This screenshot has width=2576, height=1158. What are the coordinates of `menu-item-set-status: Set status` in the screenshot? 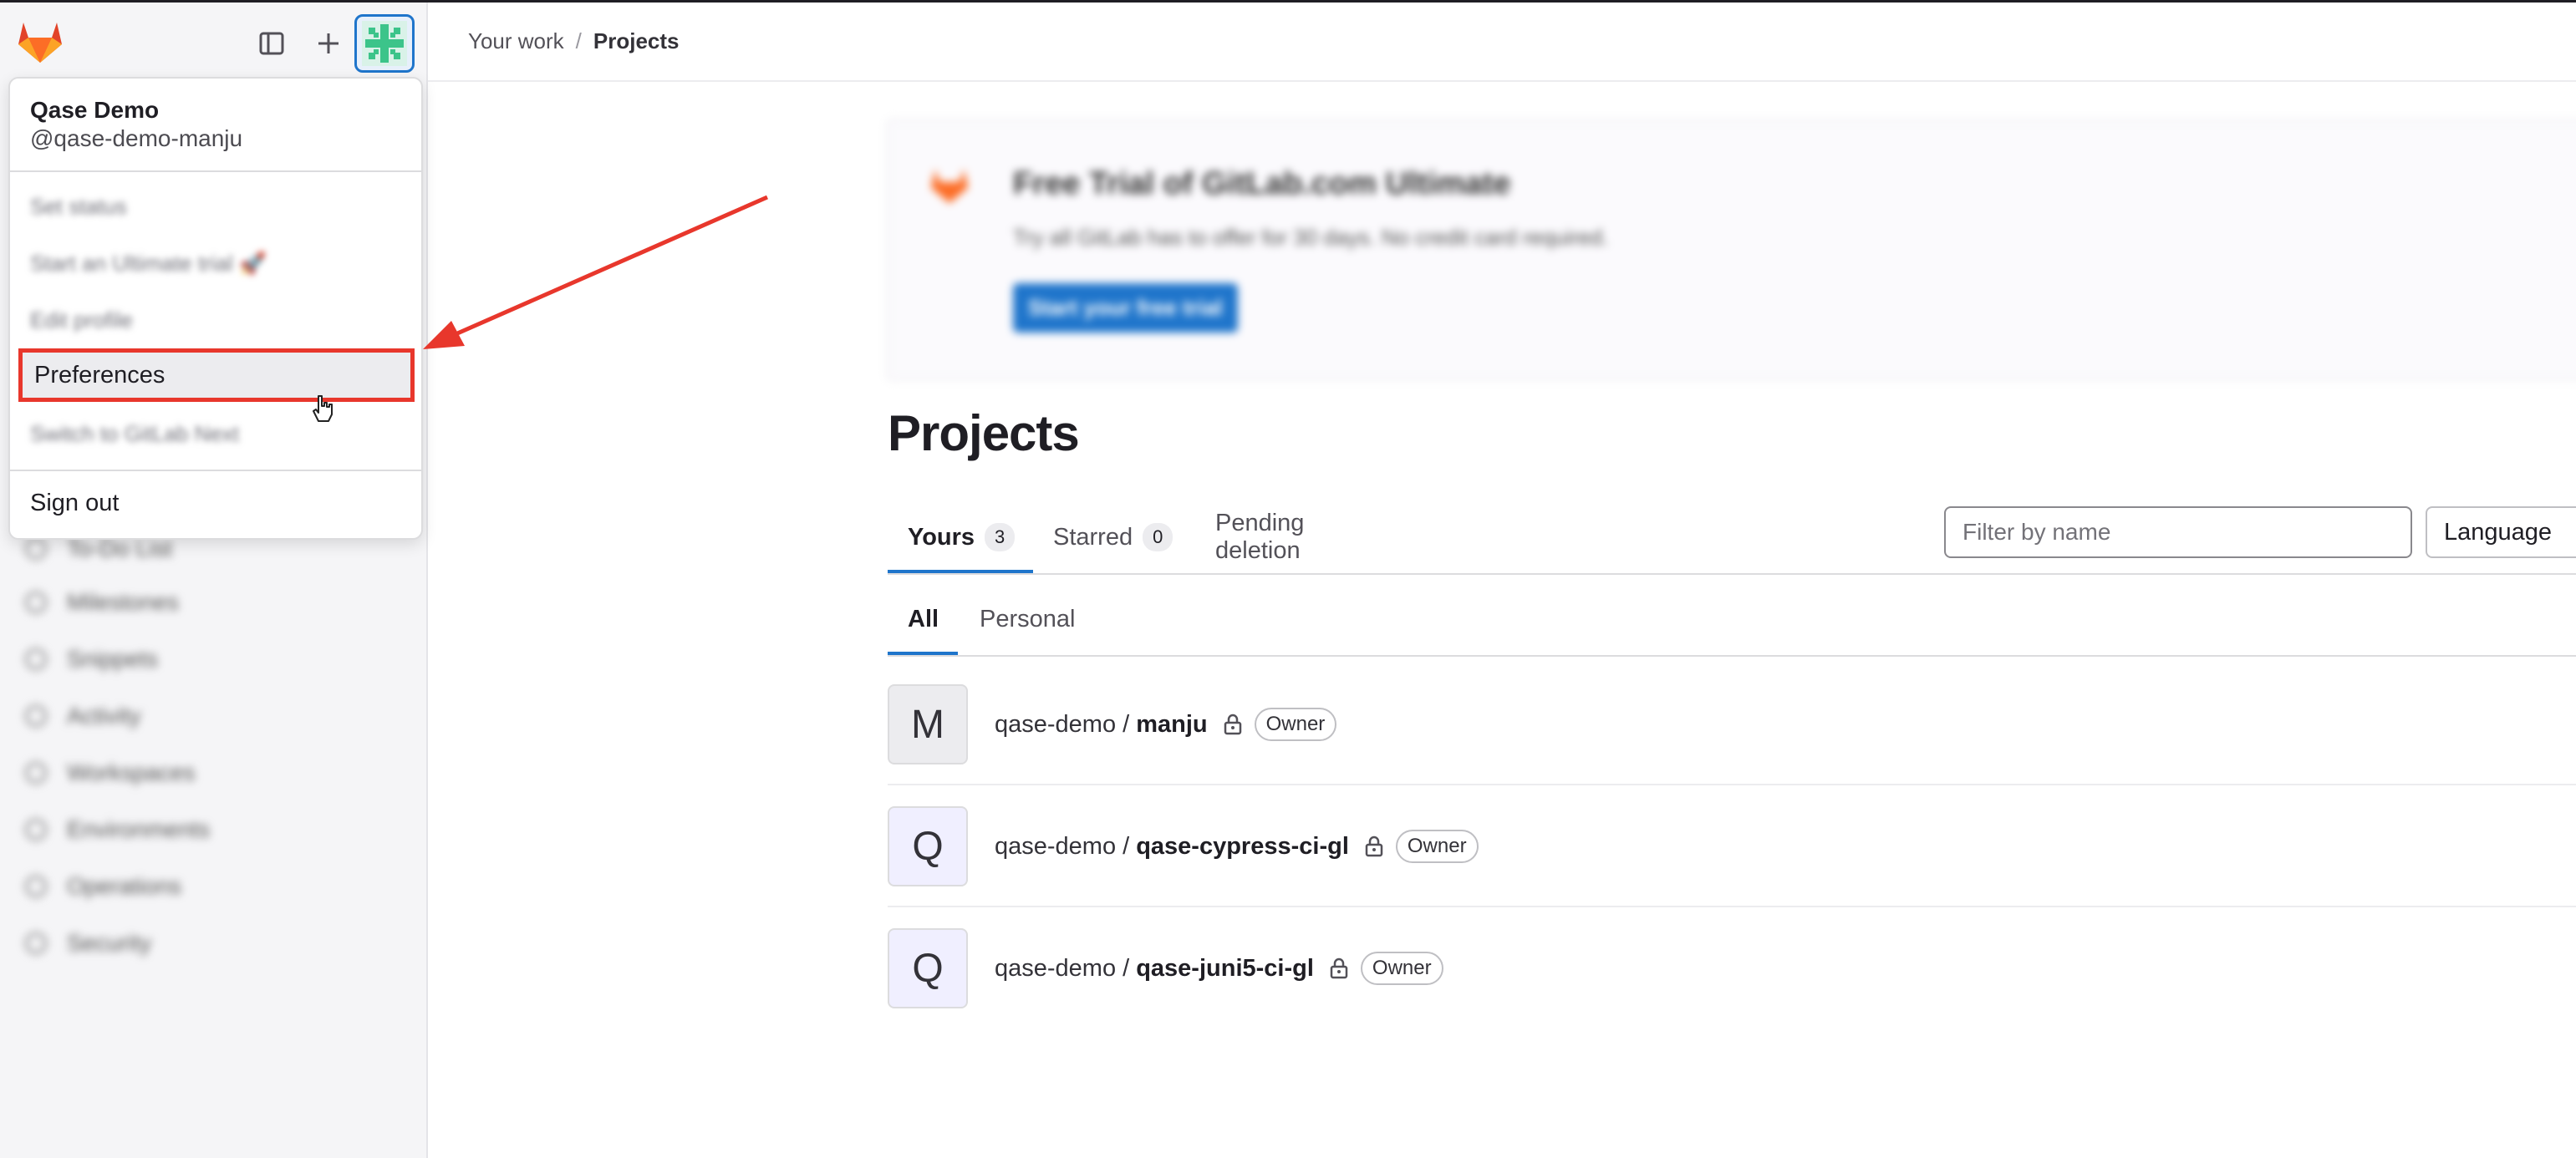 It's located at (78, 207).